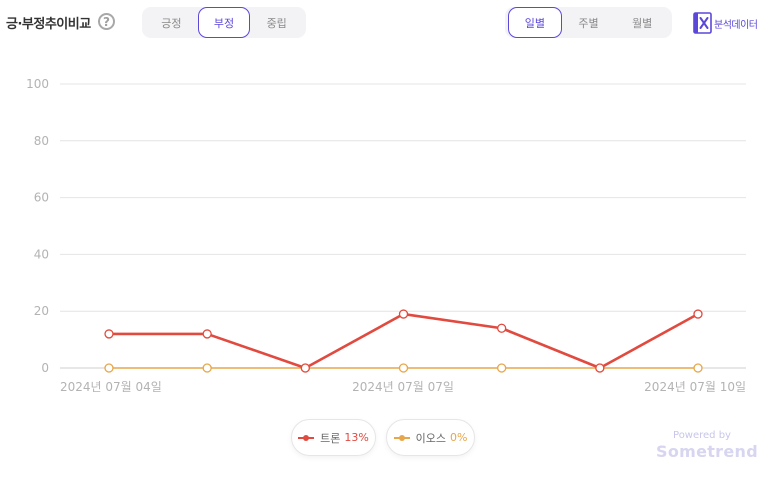 This screenshot has width=767, height=477. Describe the element at coordinates (41, 141) in the screenshot. I see `y-tick-label: 80` at that location.